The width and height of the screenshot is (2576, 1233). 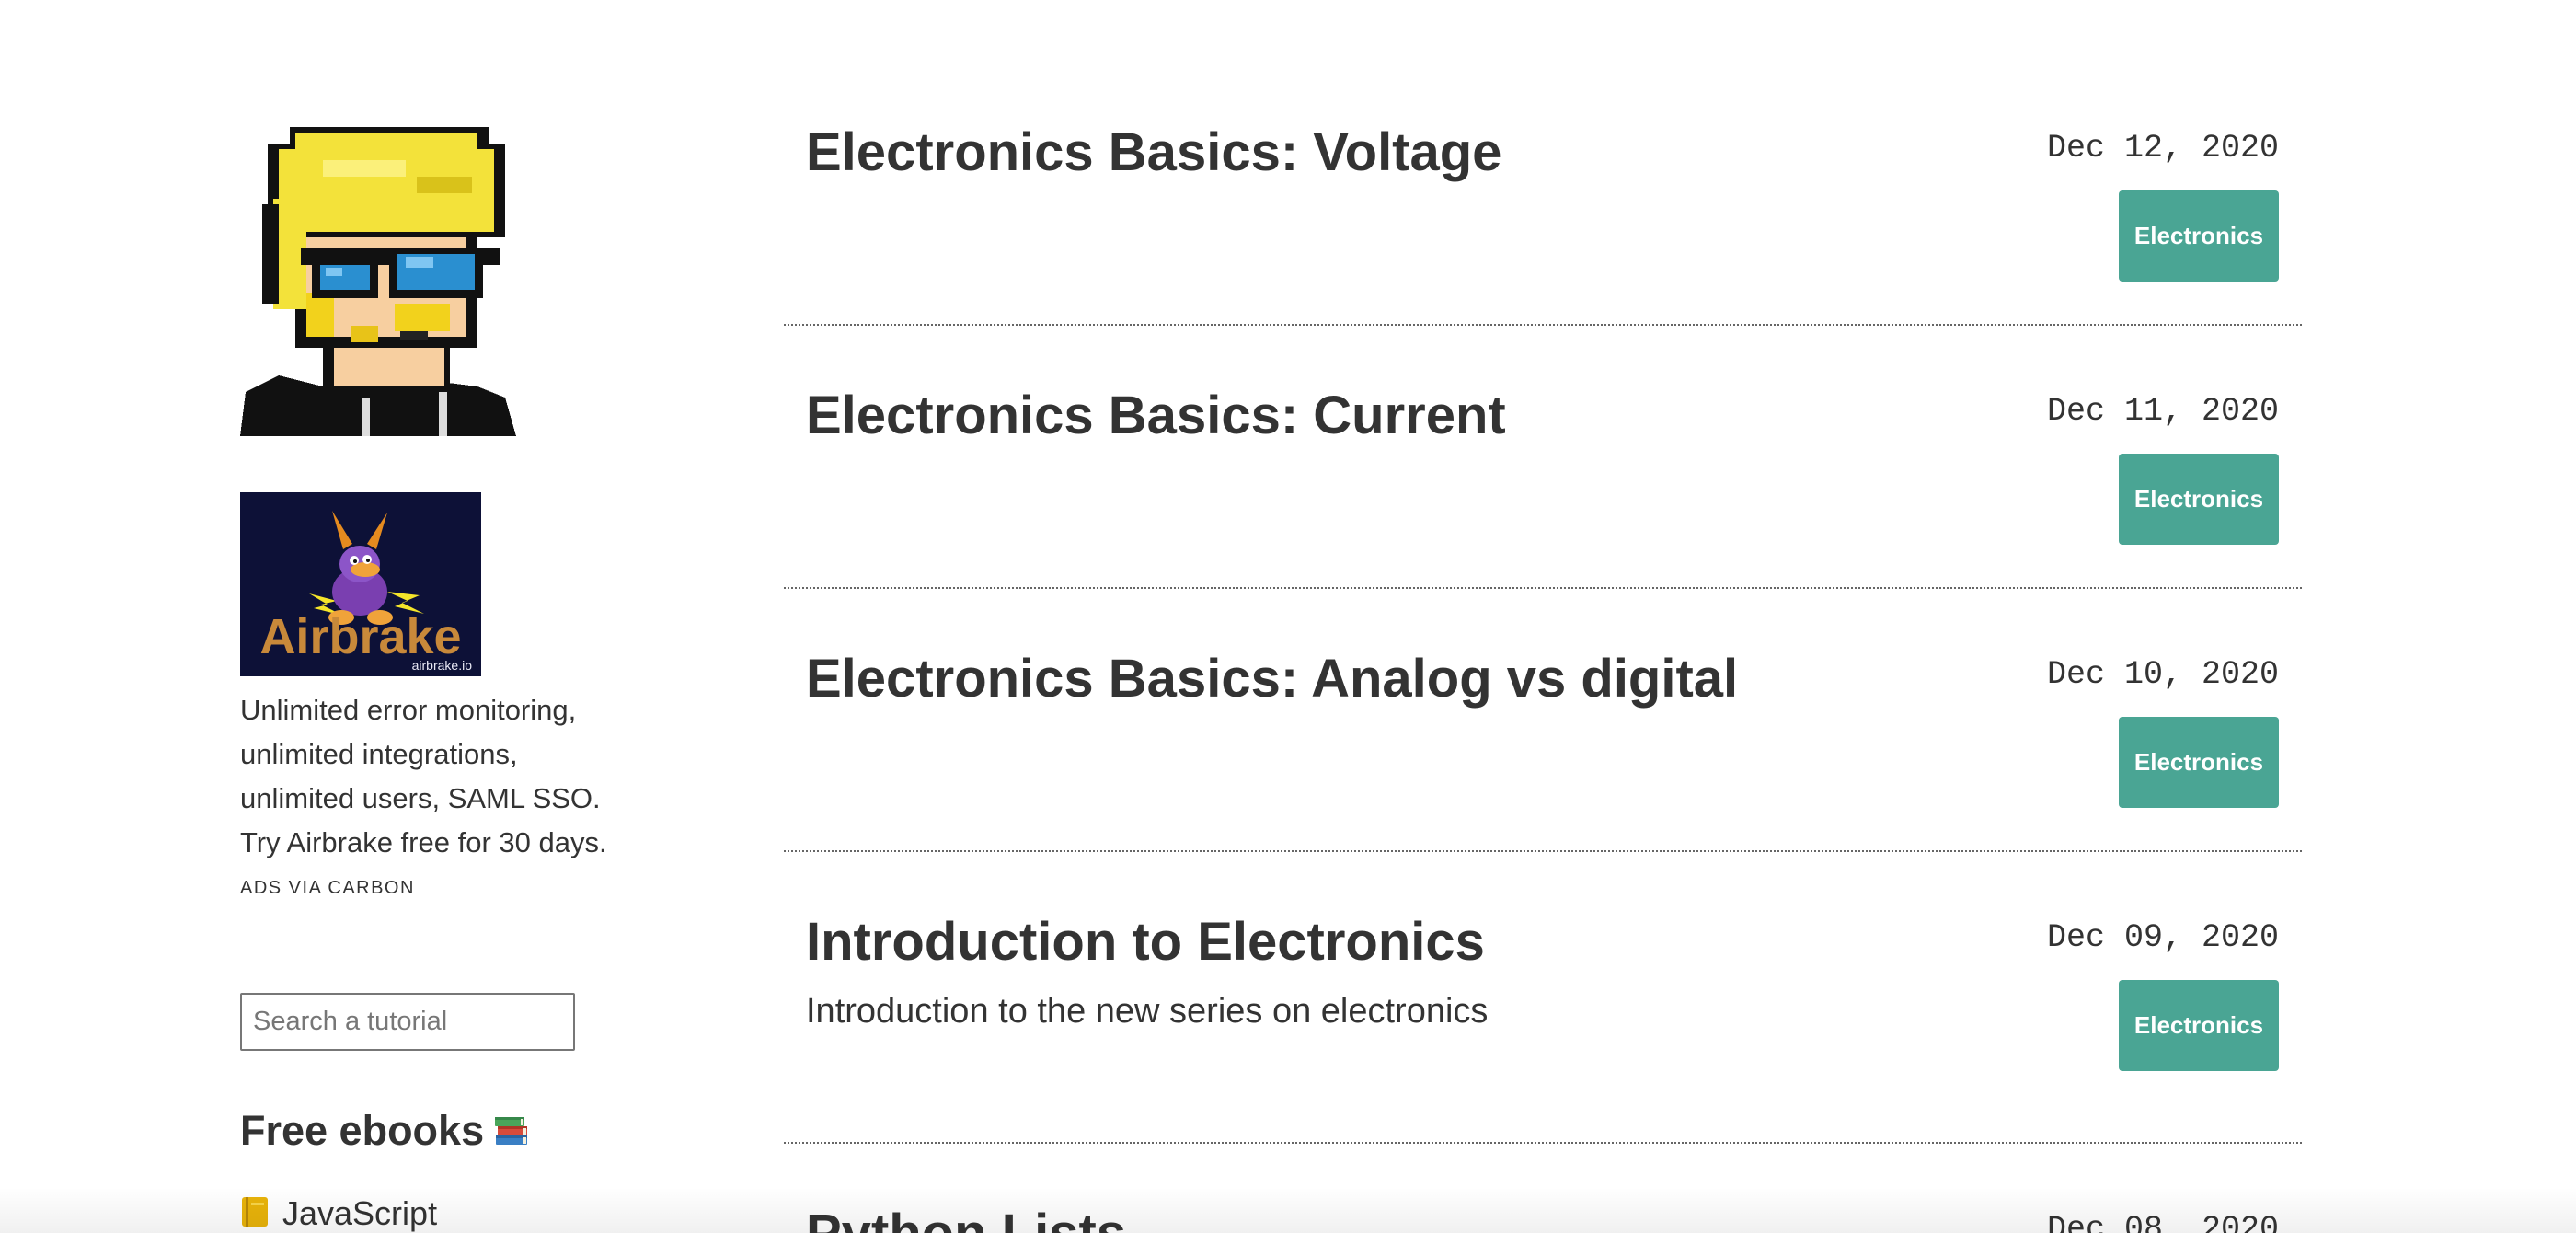 What do you see at coordinates (511, 1131) in the screenshot?
I see `books-icon` at bounding box center [511, 1131].